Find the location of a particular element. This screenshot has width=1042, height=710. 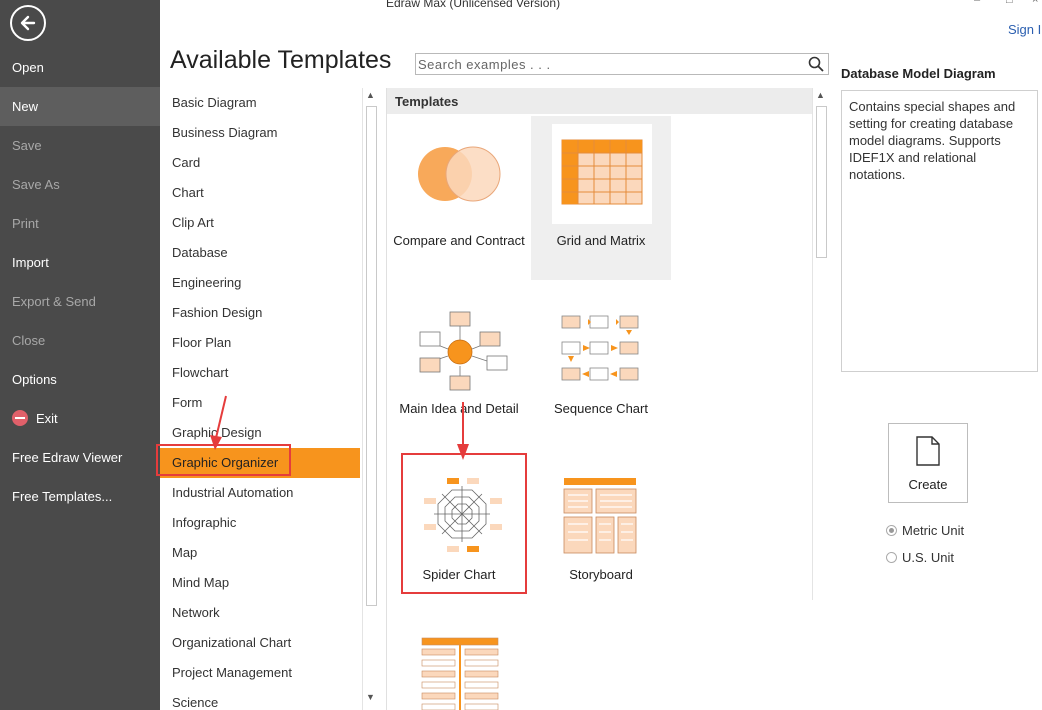

category-label: Business Diagram is located at coordinates (225, 132).